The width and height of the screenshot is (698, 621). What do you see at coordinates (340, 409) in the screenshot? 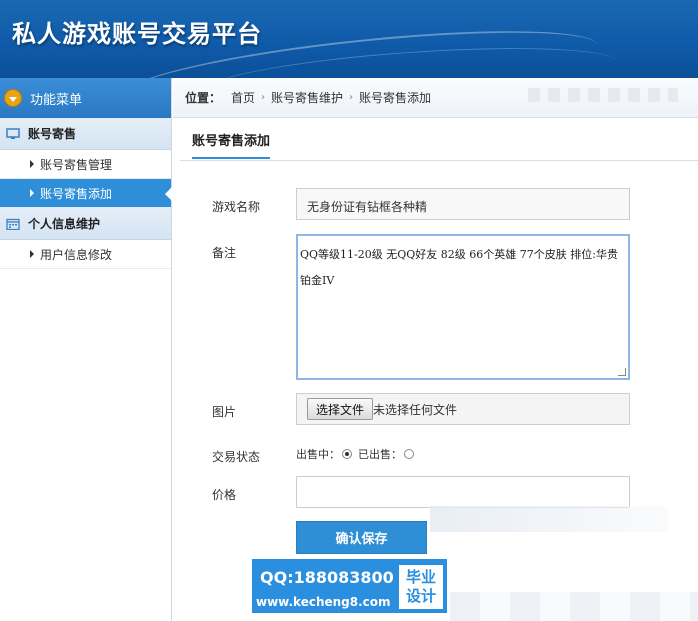
I see `choose-file-button: 选择文件` at bounding box center [340, 409].